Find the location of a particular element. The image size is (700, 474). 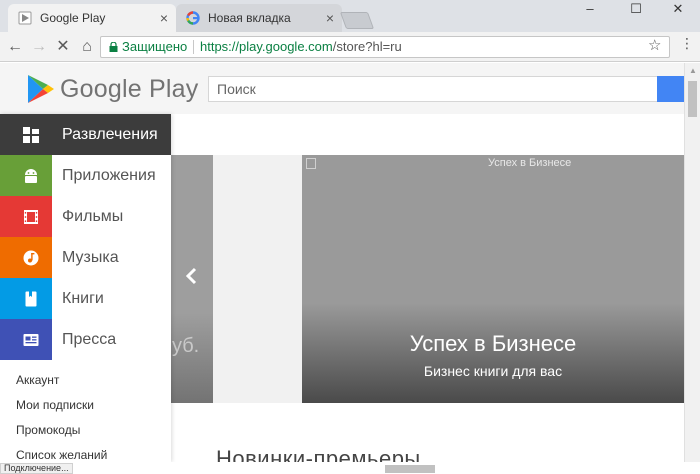

stop-loading-icon: ✕ is located at coordinates (63, 47).